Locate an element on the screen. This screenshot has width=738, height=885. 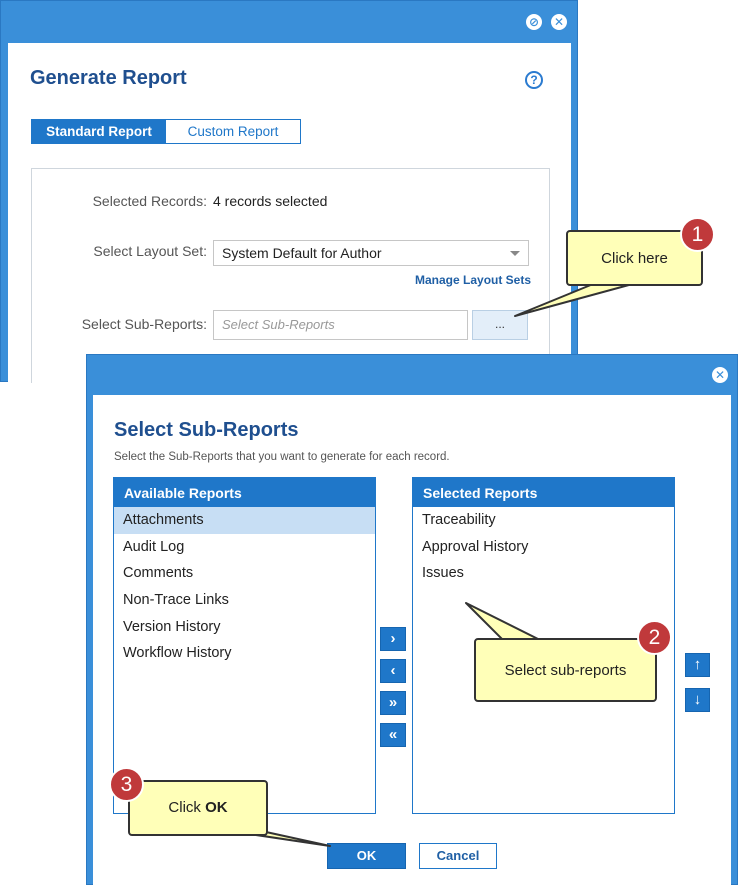
callout-text-prefix: Click is located at coordinates (187, 807).